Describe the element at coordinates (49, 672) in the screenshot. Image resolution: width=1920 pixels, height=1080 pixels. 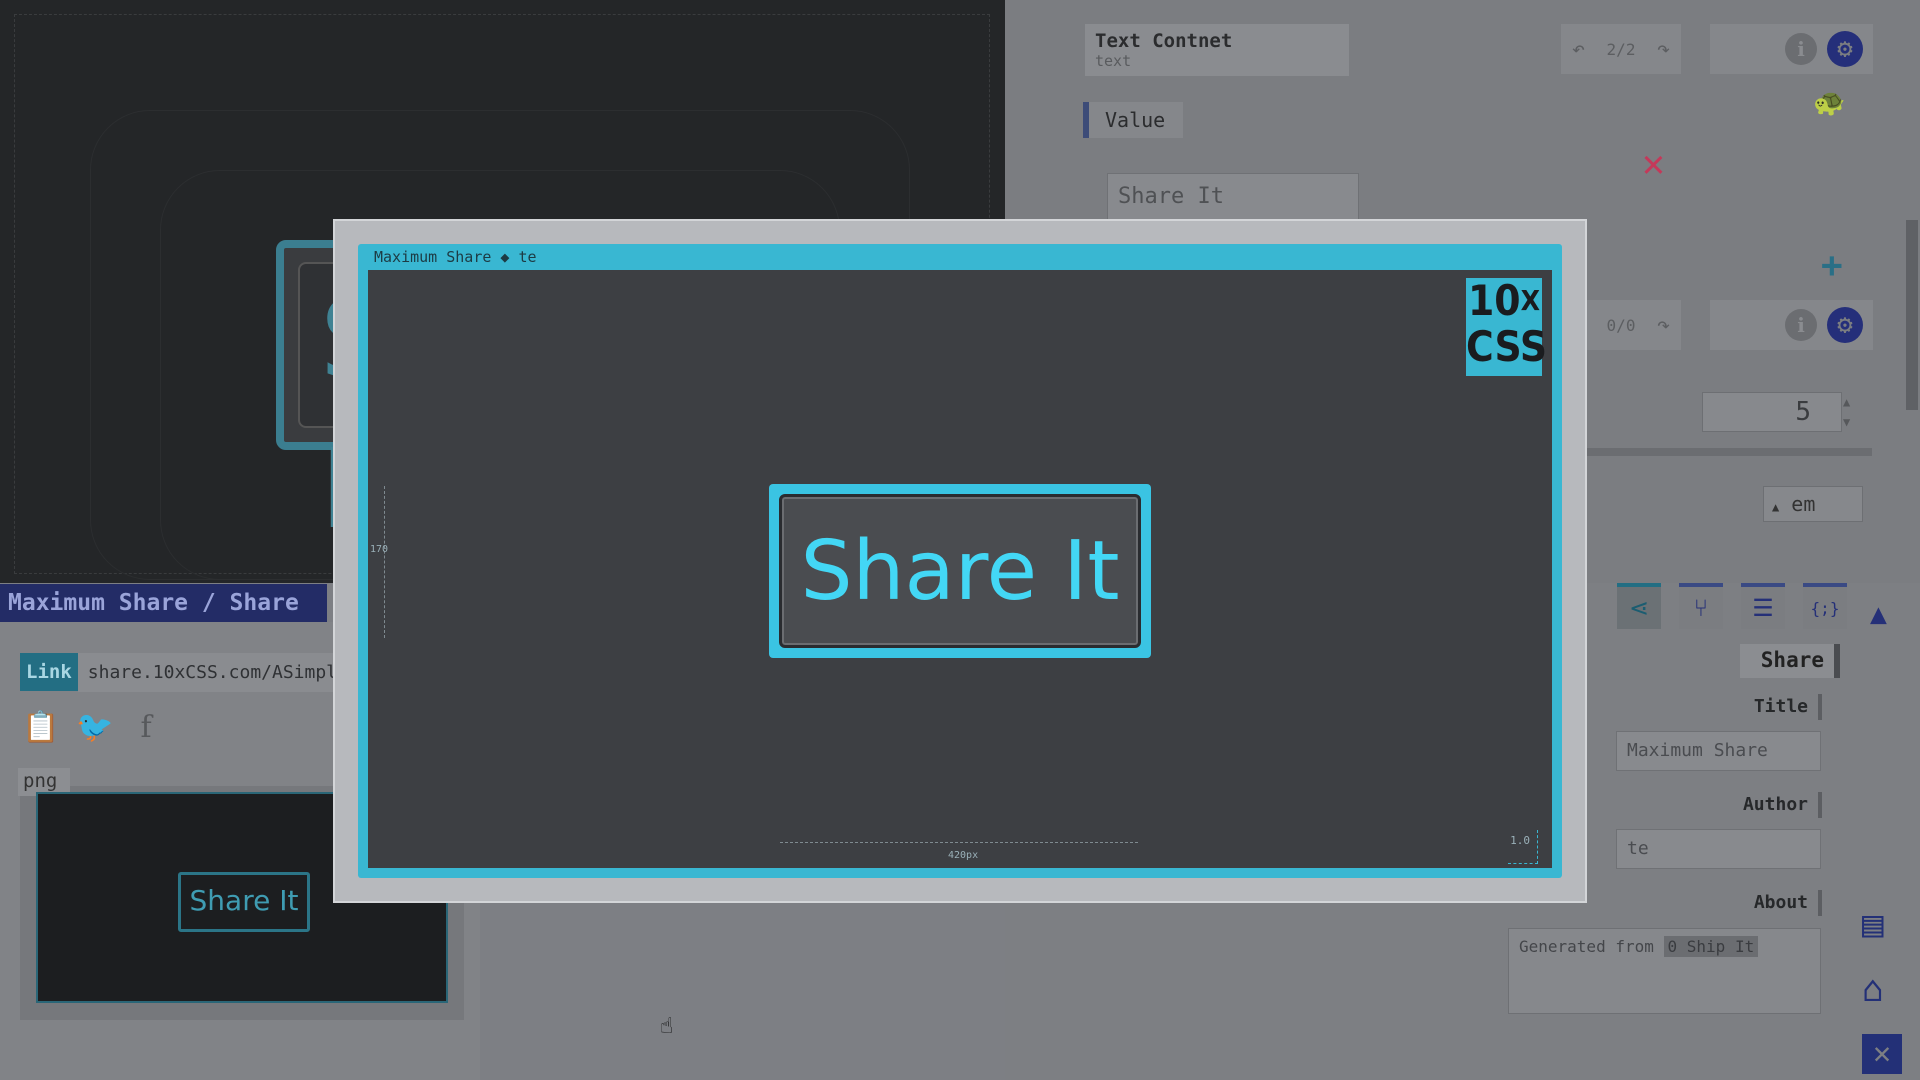
I see `link-badge: Link` at that location.